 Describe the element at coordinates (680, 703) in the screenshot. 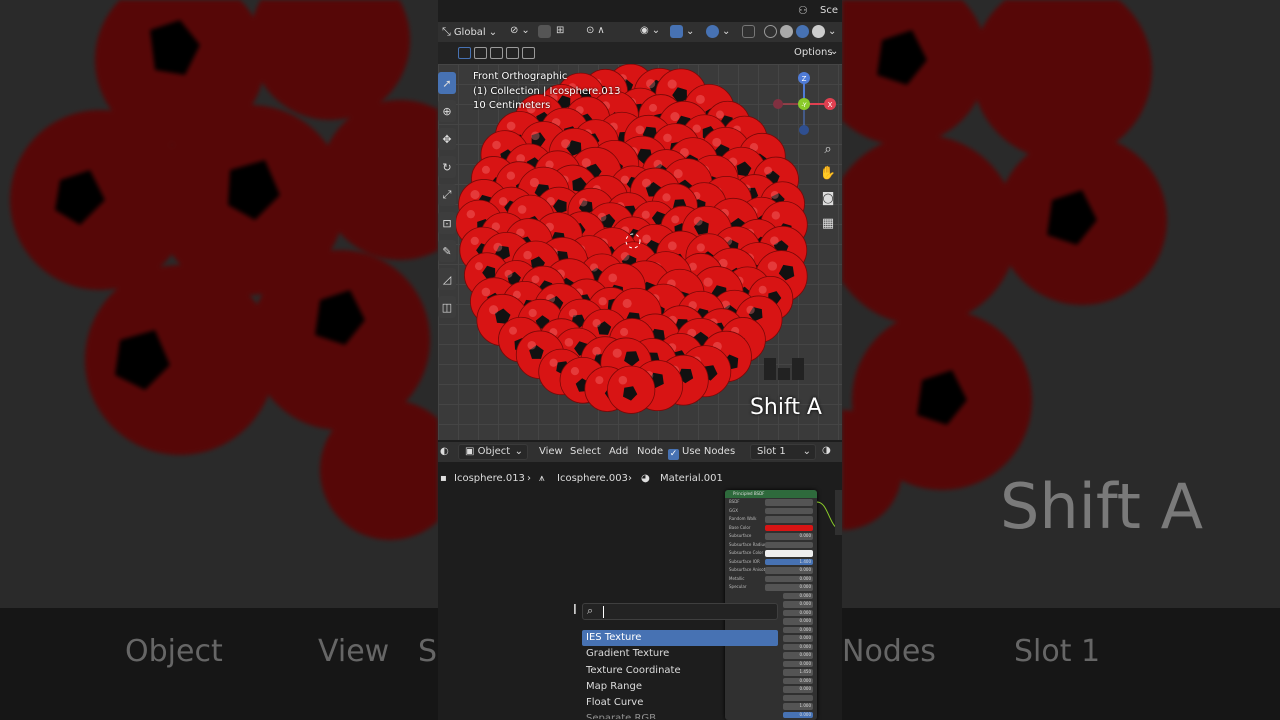

I see `search-result-item: Float Curve` at that location.